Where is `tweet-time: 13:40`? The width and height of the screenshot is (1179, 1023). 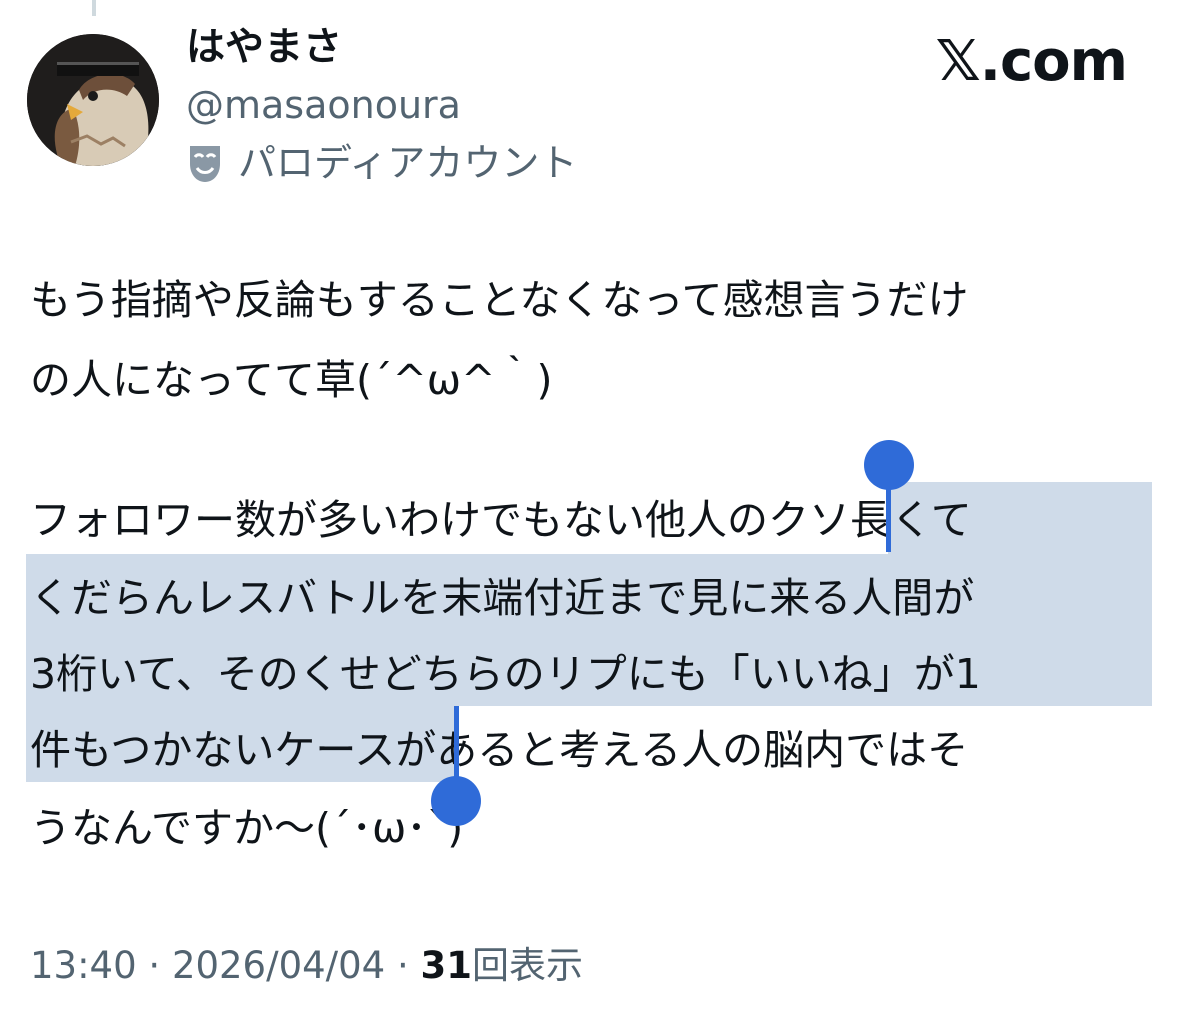
tweet-time: 13:40 is located at coordinates (83, 965).